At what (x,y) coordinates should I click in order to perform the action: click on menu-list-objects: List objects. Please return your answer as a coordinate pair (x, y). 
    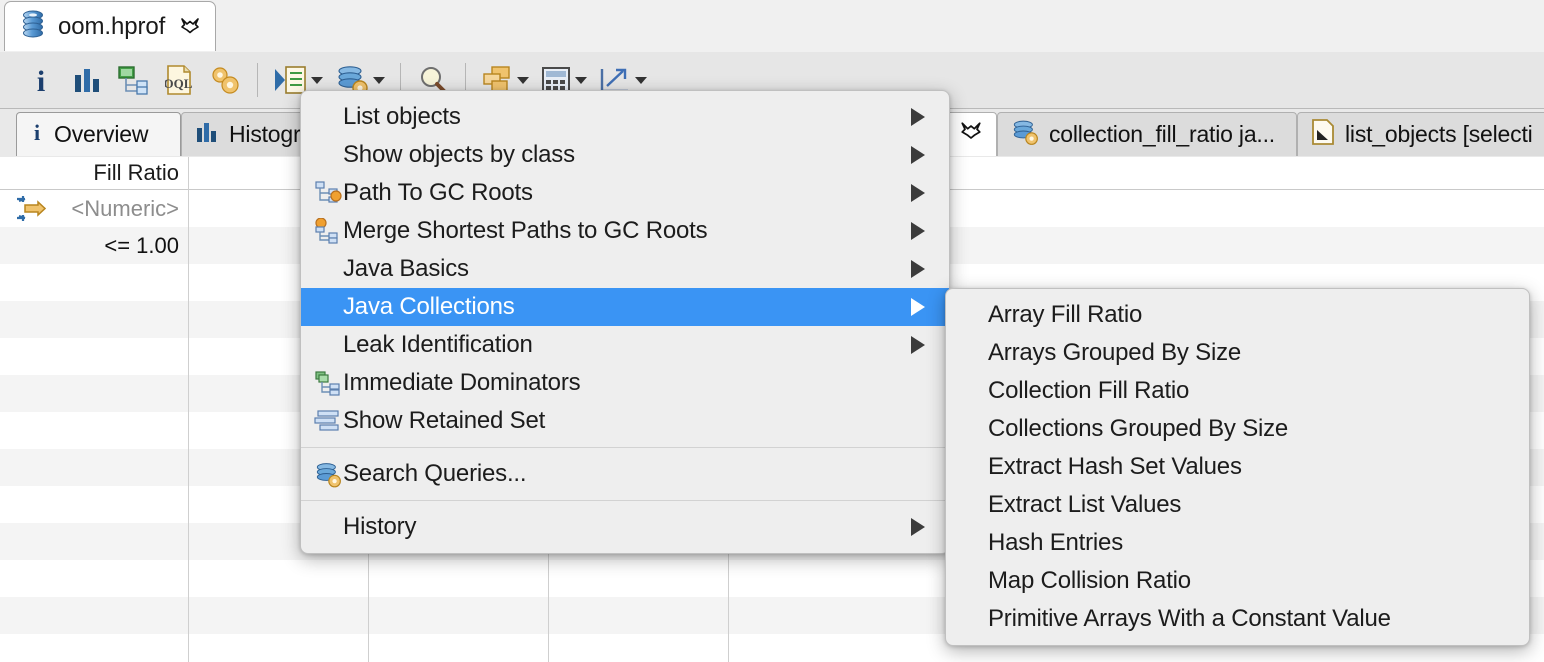
    Looking at the image, I should click on (625, 117).